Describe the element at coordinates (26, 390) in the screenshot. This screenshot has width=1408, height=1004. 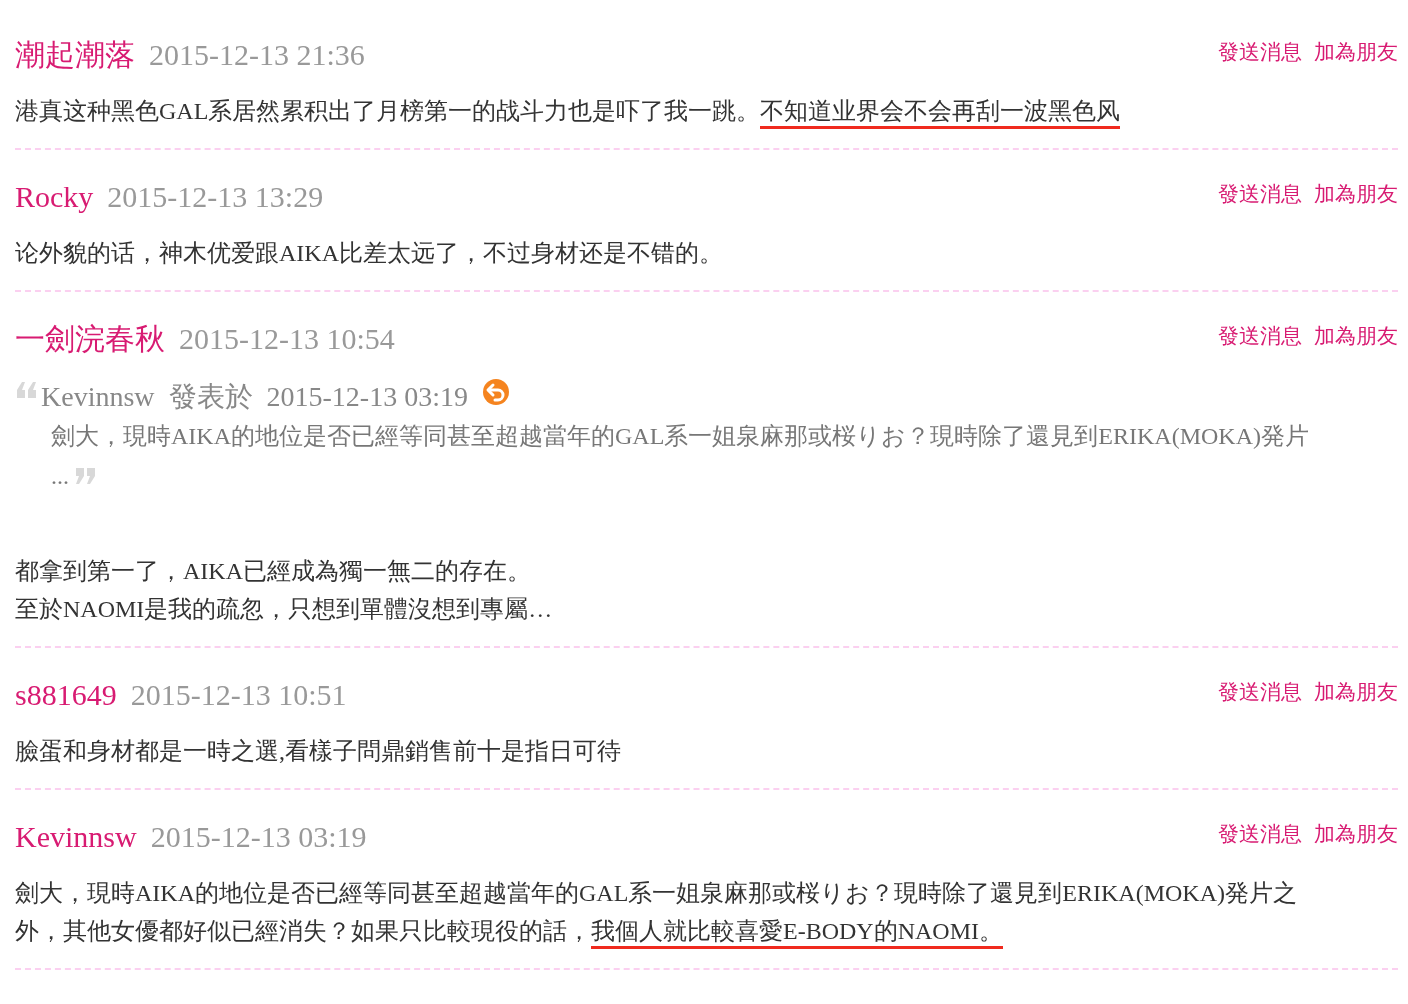
I see `open-quote-icon` at that location.